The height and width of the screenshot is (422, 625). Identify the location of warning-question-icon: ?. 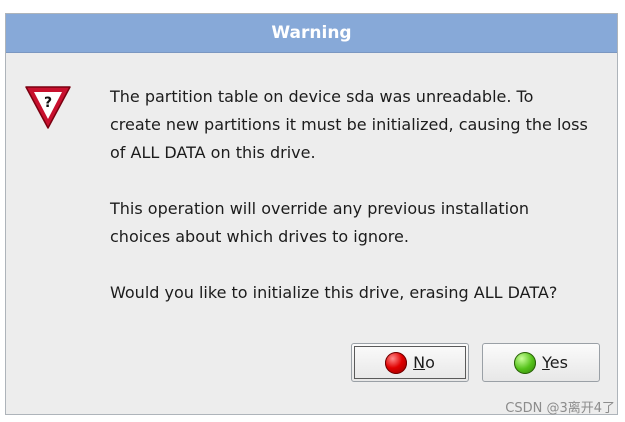
(48, 107).